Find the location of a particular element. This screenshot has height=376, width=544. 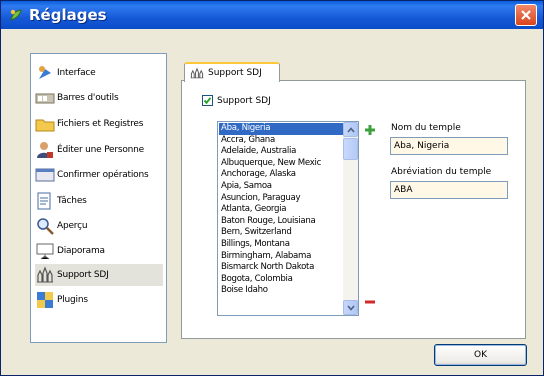

nav-item-plugins: Plugins is located at coordinates (99, 300).